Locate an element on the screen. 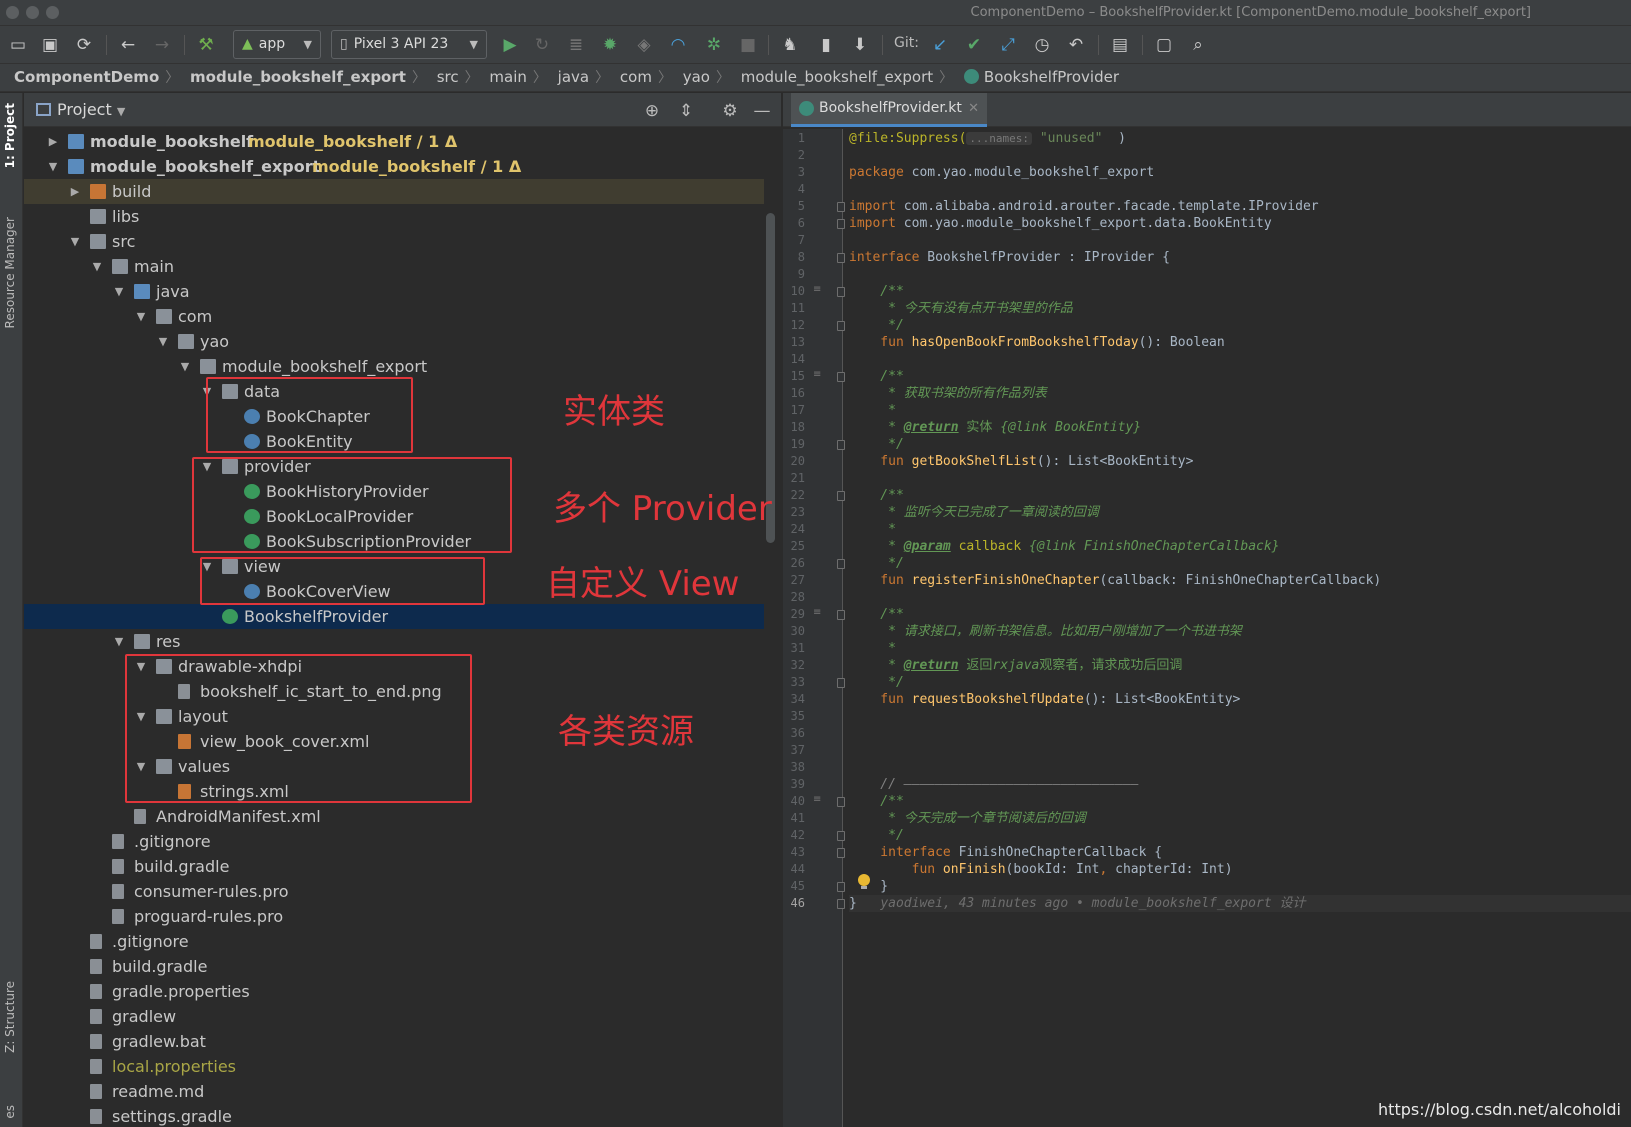  tree-row: ▼ com is located at coordinates (394, 316).